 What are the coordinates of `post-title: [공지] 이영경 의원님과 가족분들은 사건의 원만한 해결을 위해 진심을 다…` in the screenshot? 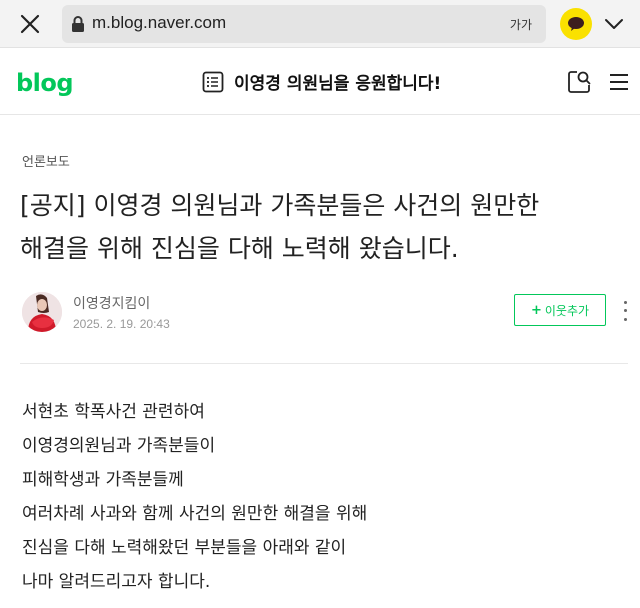 It's located at (320, 227).